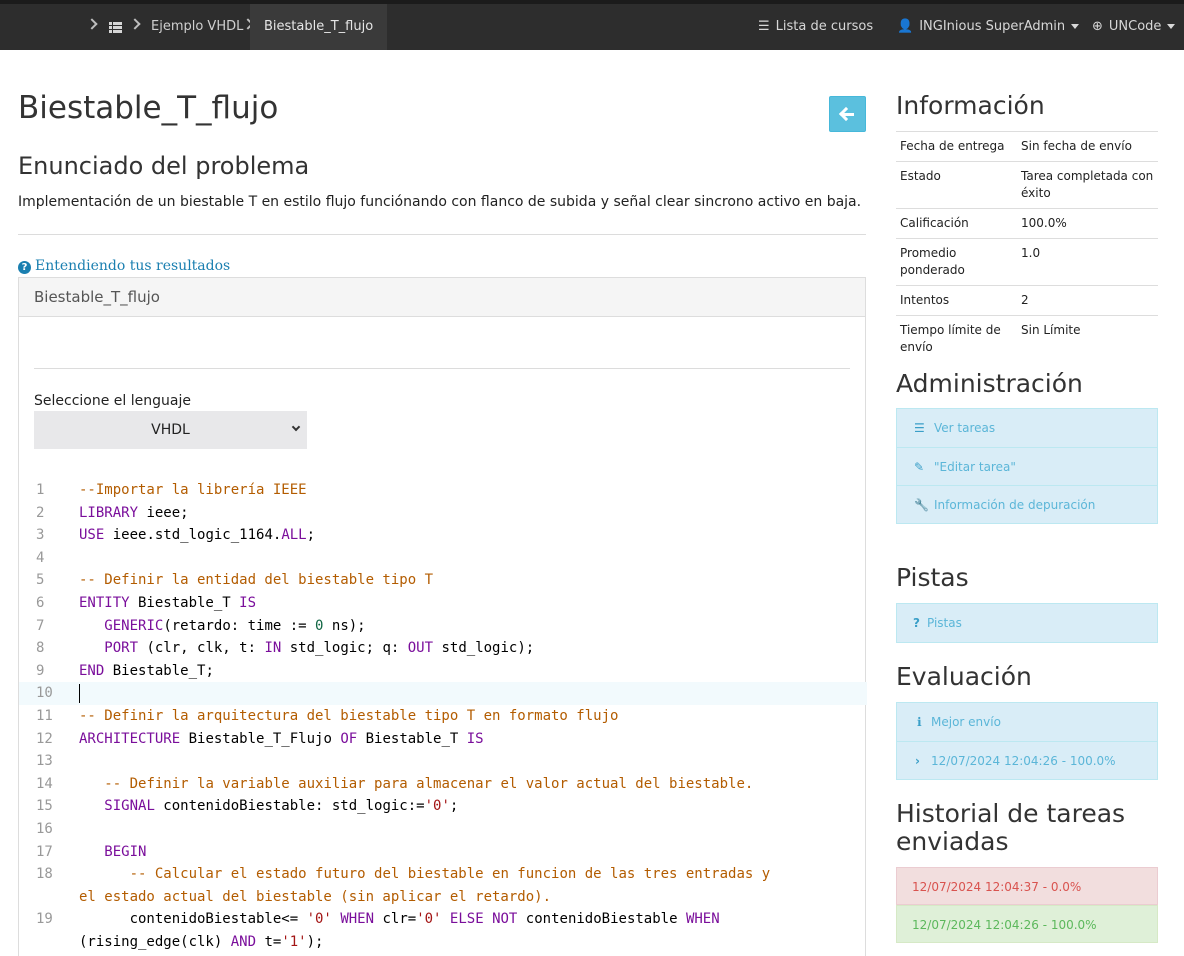  I want to click on chevron-right-icon: ›, so click(917, 761).